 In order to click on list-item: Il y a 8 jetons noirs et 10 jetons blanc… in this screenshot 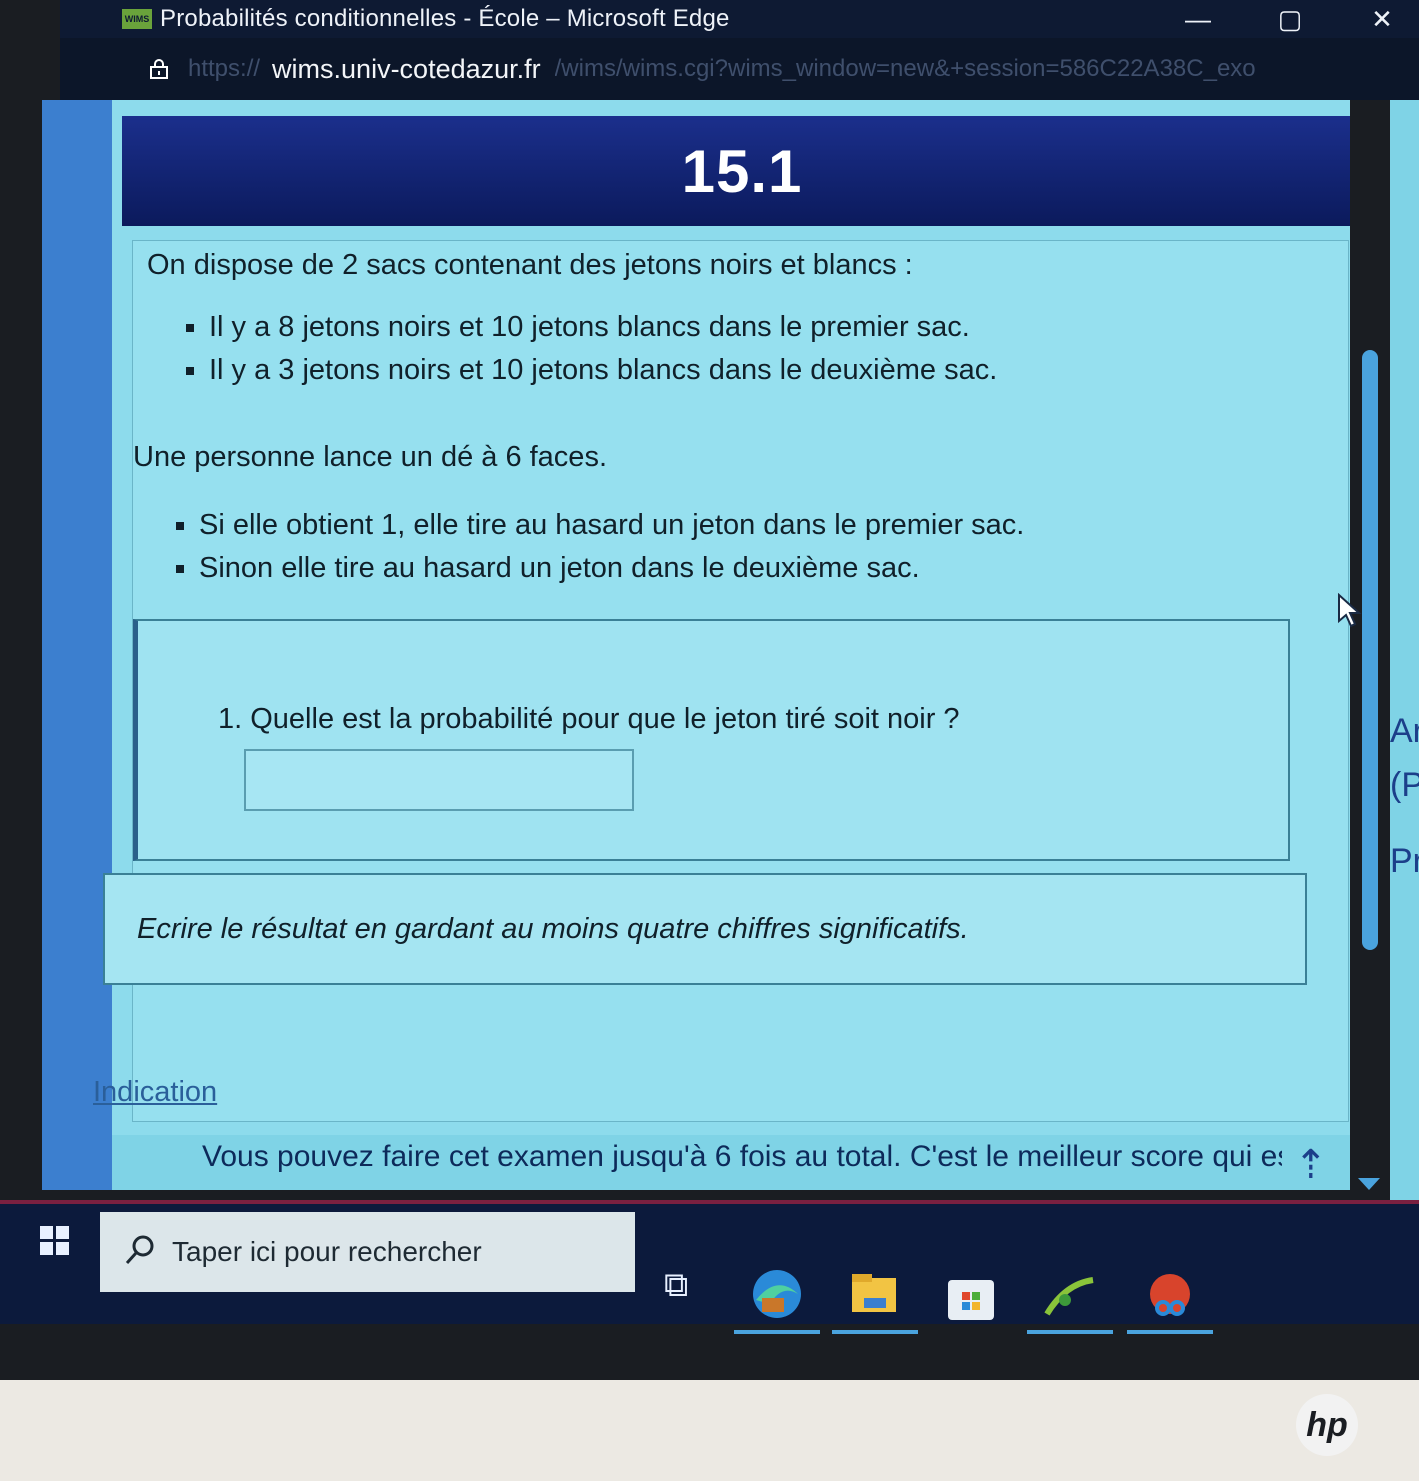, I will do `click(603, 327)`.